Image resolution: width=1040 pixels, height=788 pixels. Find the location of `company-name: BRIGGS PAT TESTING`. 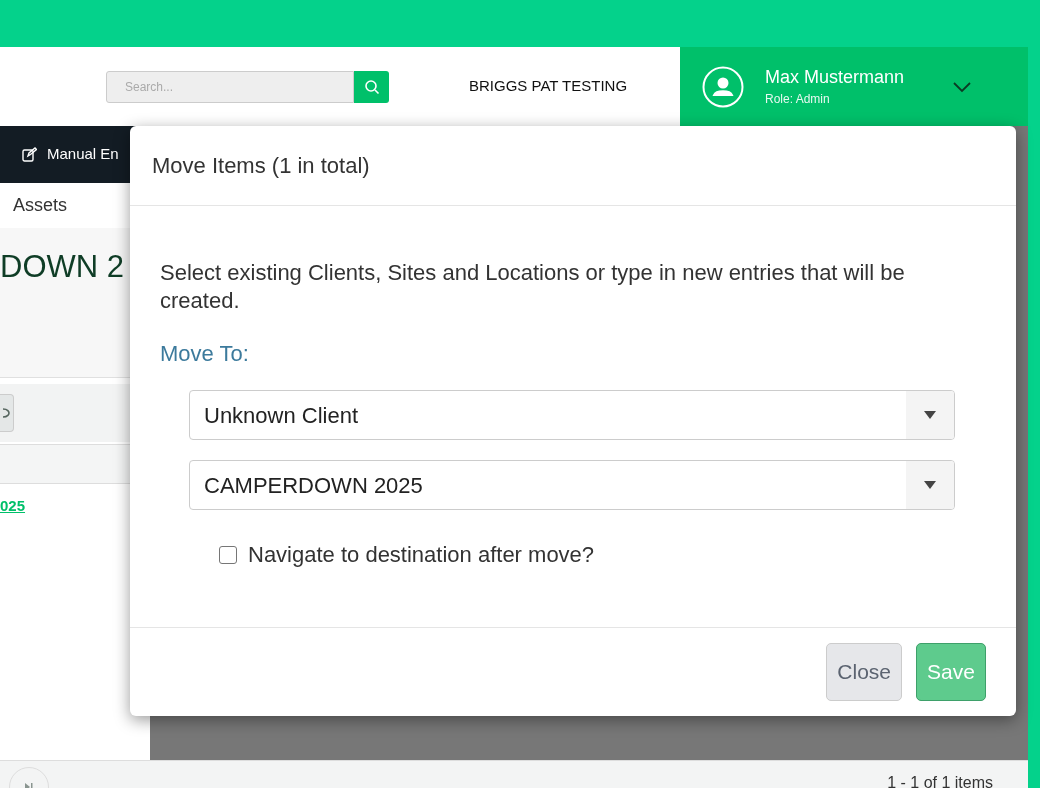

company-name: BRIGGS PAT TESTING is located at coordinates (548, 86).